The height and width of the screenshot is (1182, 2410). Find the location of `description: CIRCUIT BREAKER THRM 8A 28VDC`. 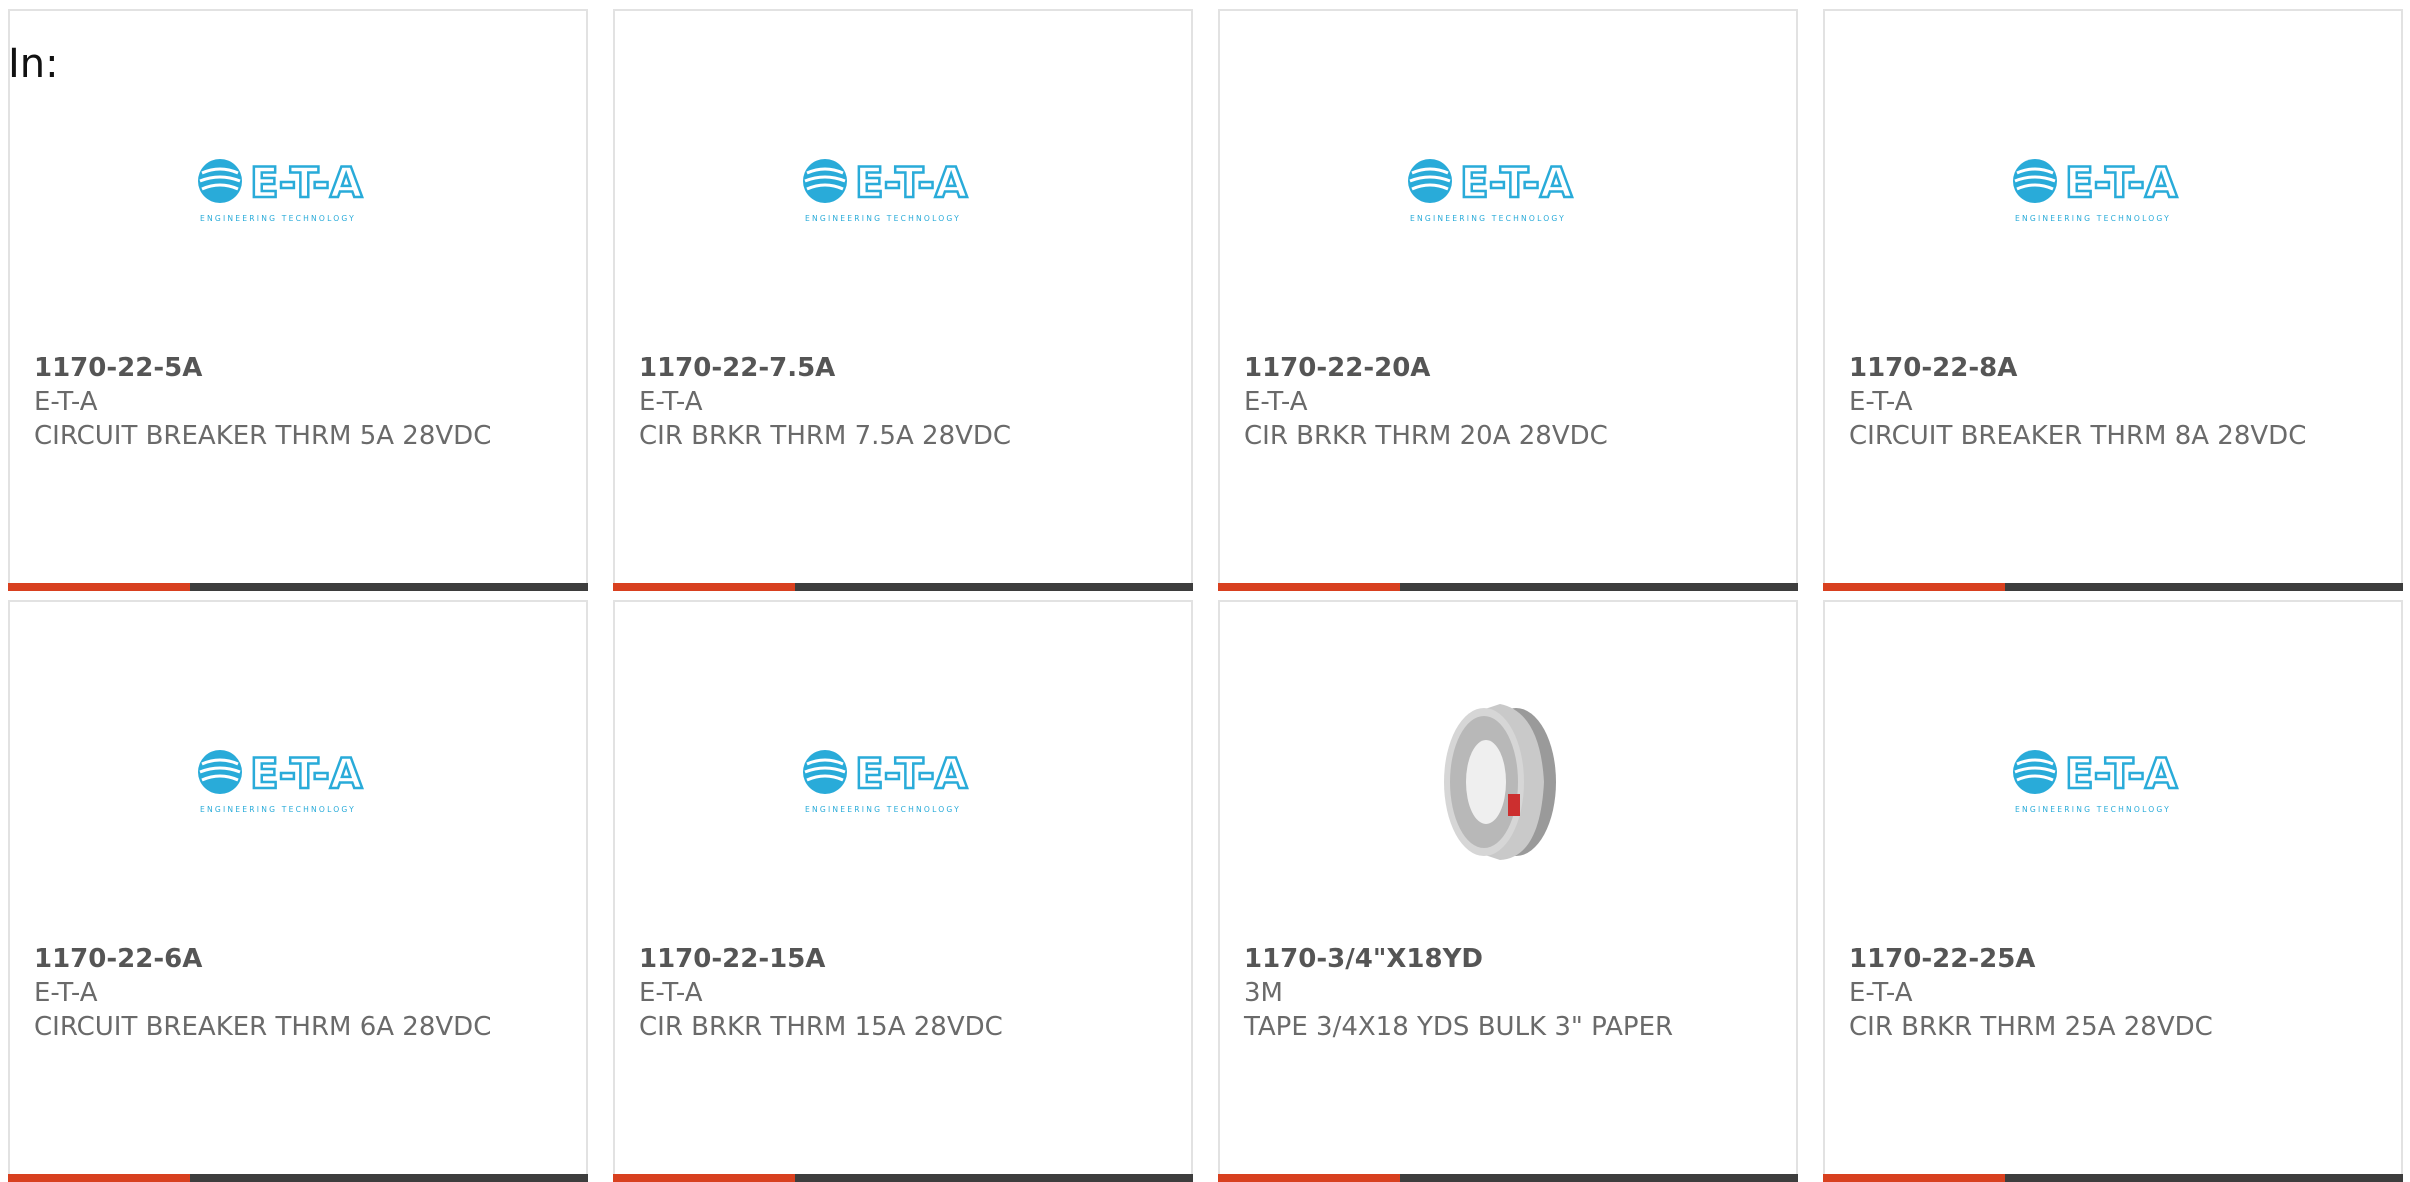

description: CIRCUIT BREAKER THRM 8A 28VDC is located at coordinates (2078, 436).